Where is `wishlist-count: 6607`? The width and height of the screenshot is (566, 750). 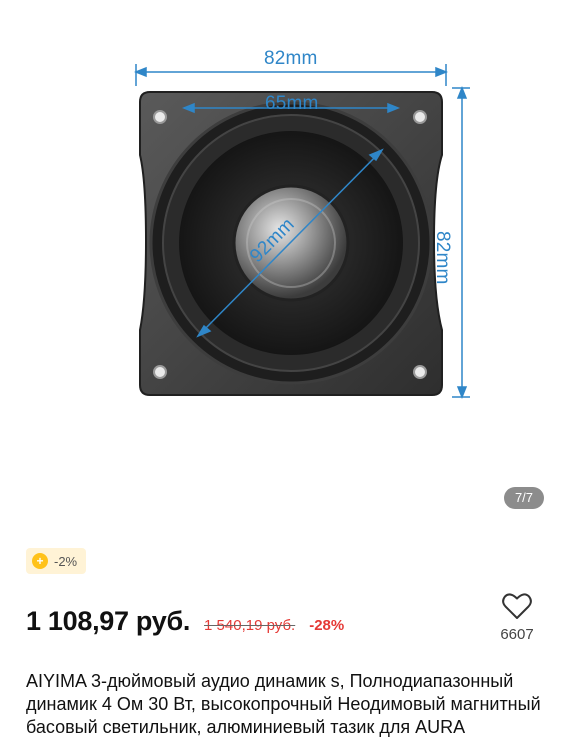
wishlist-count: 6607 is located at coordinates (517, 634).